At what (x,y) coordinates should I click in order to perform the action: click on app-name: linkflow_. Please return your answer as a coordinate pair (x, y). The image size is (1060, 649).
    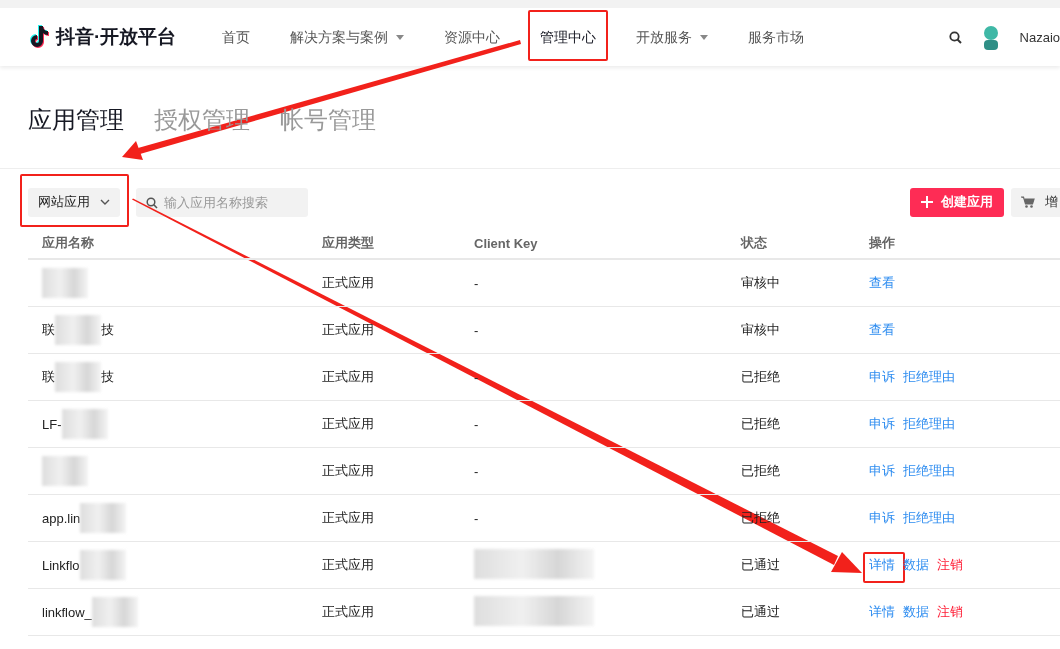
    Looking at the image, I should click on (67, 612).